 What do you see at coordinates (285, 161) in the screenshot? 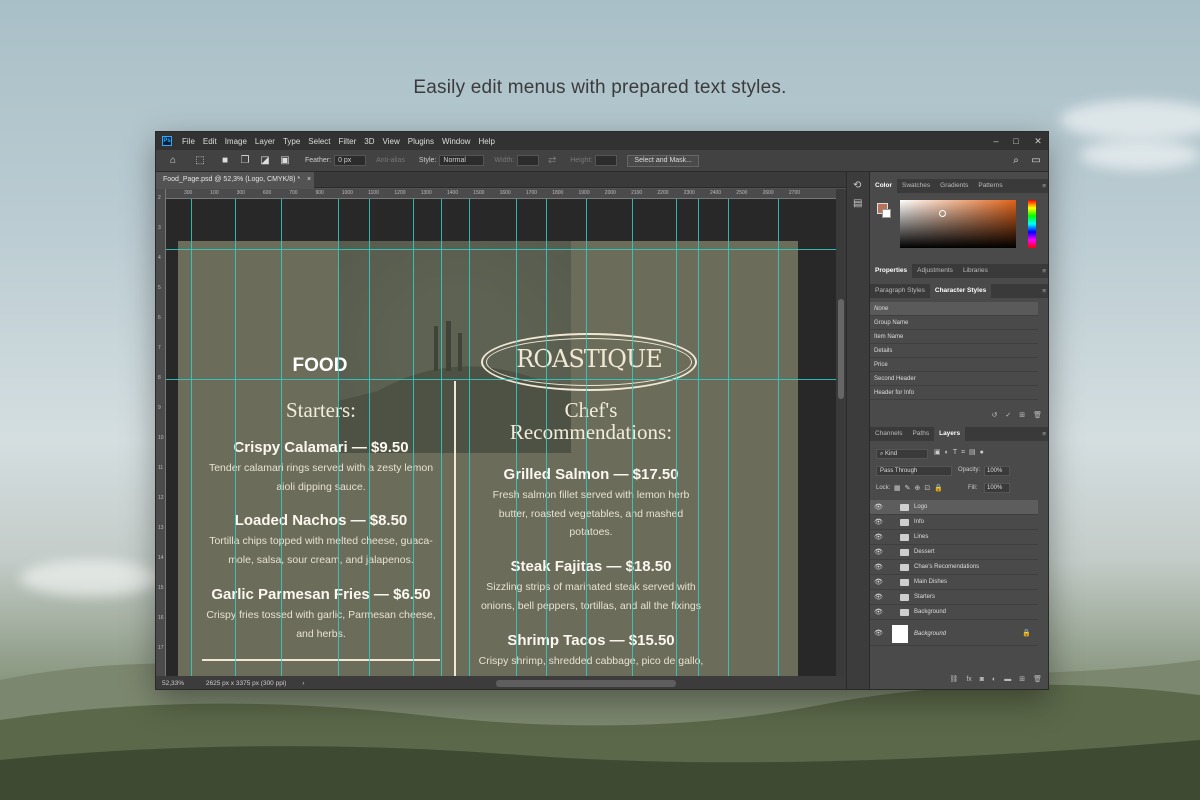
I see `intersect-selection-icon: ▣` at bounding box center [285, 161].